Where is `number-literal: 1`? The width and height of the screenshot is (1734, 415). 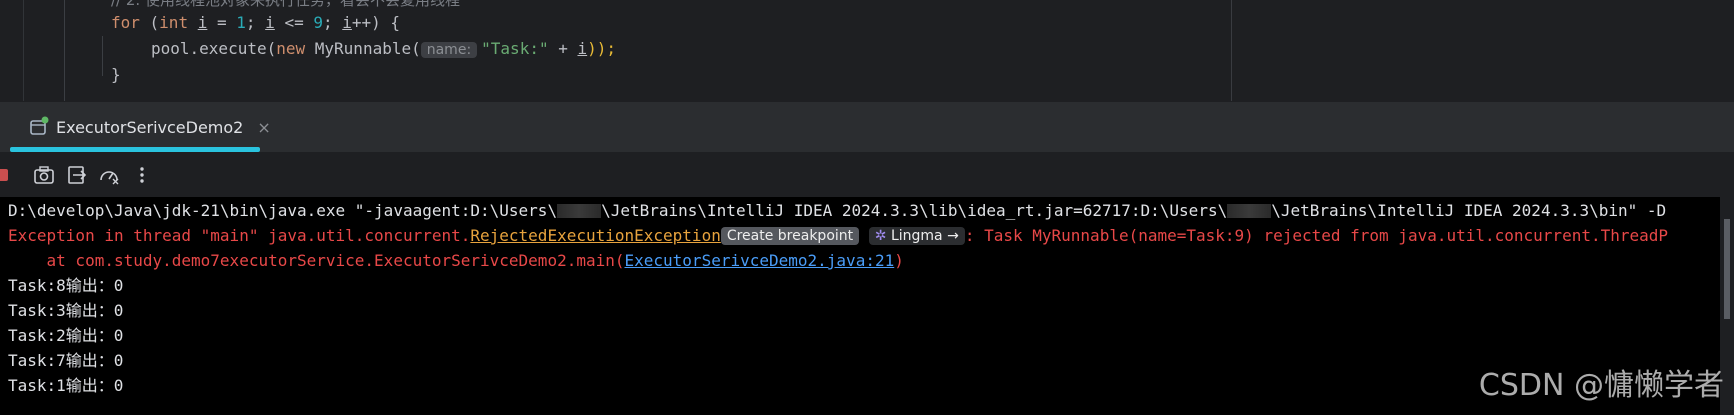 number-literal: 1 is located at coordinates (241, 22).